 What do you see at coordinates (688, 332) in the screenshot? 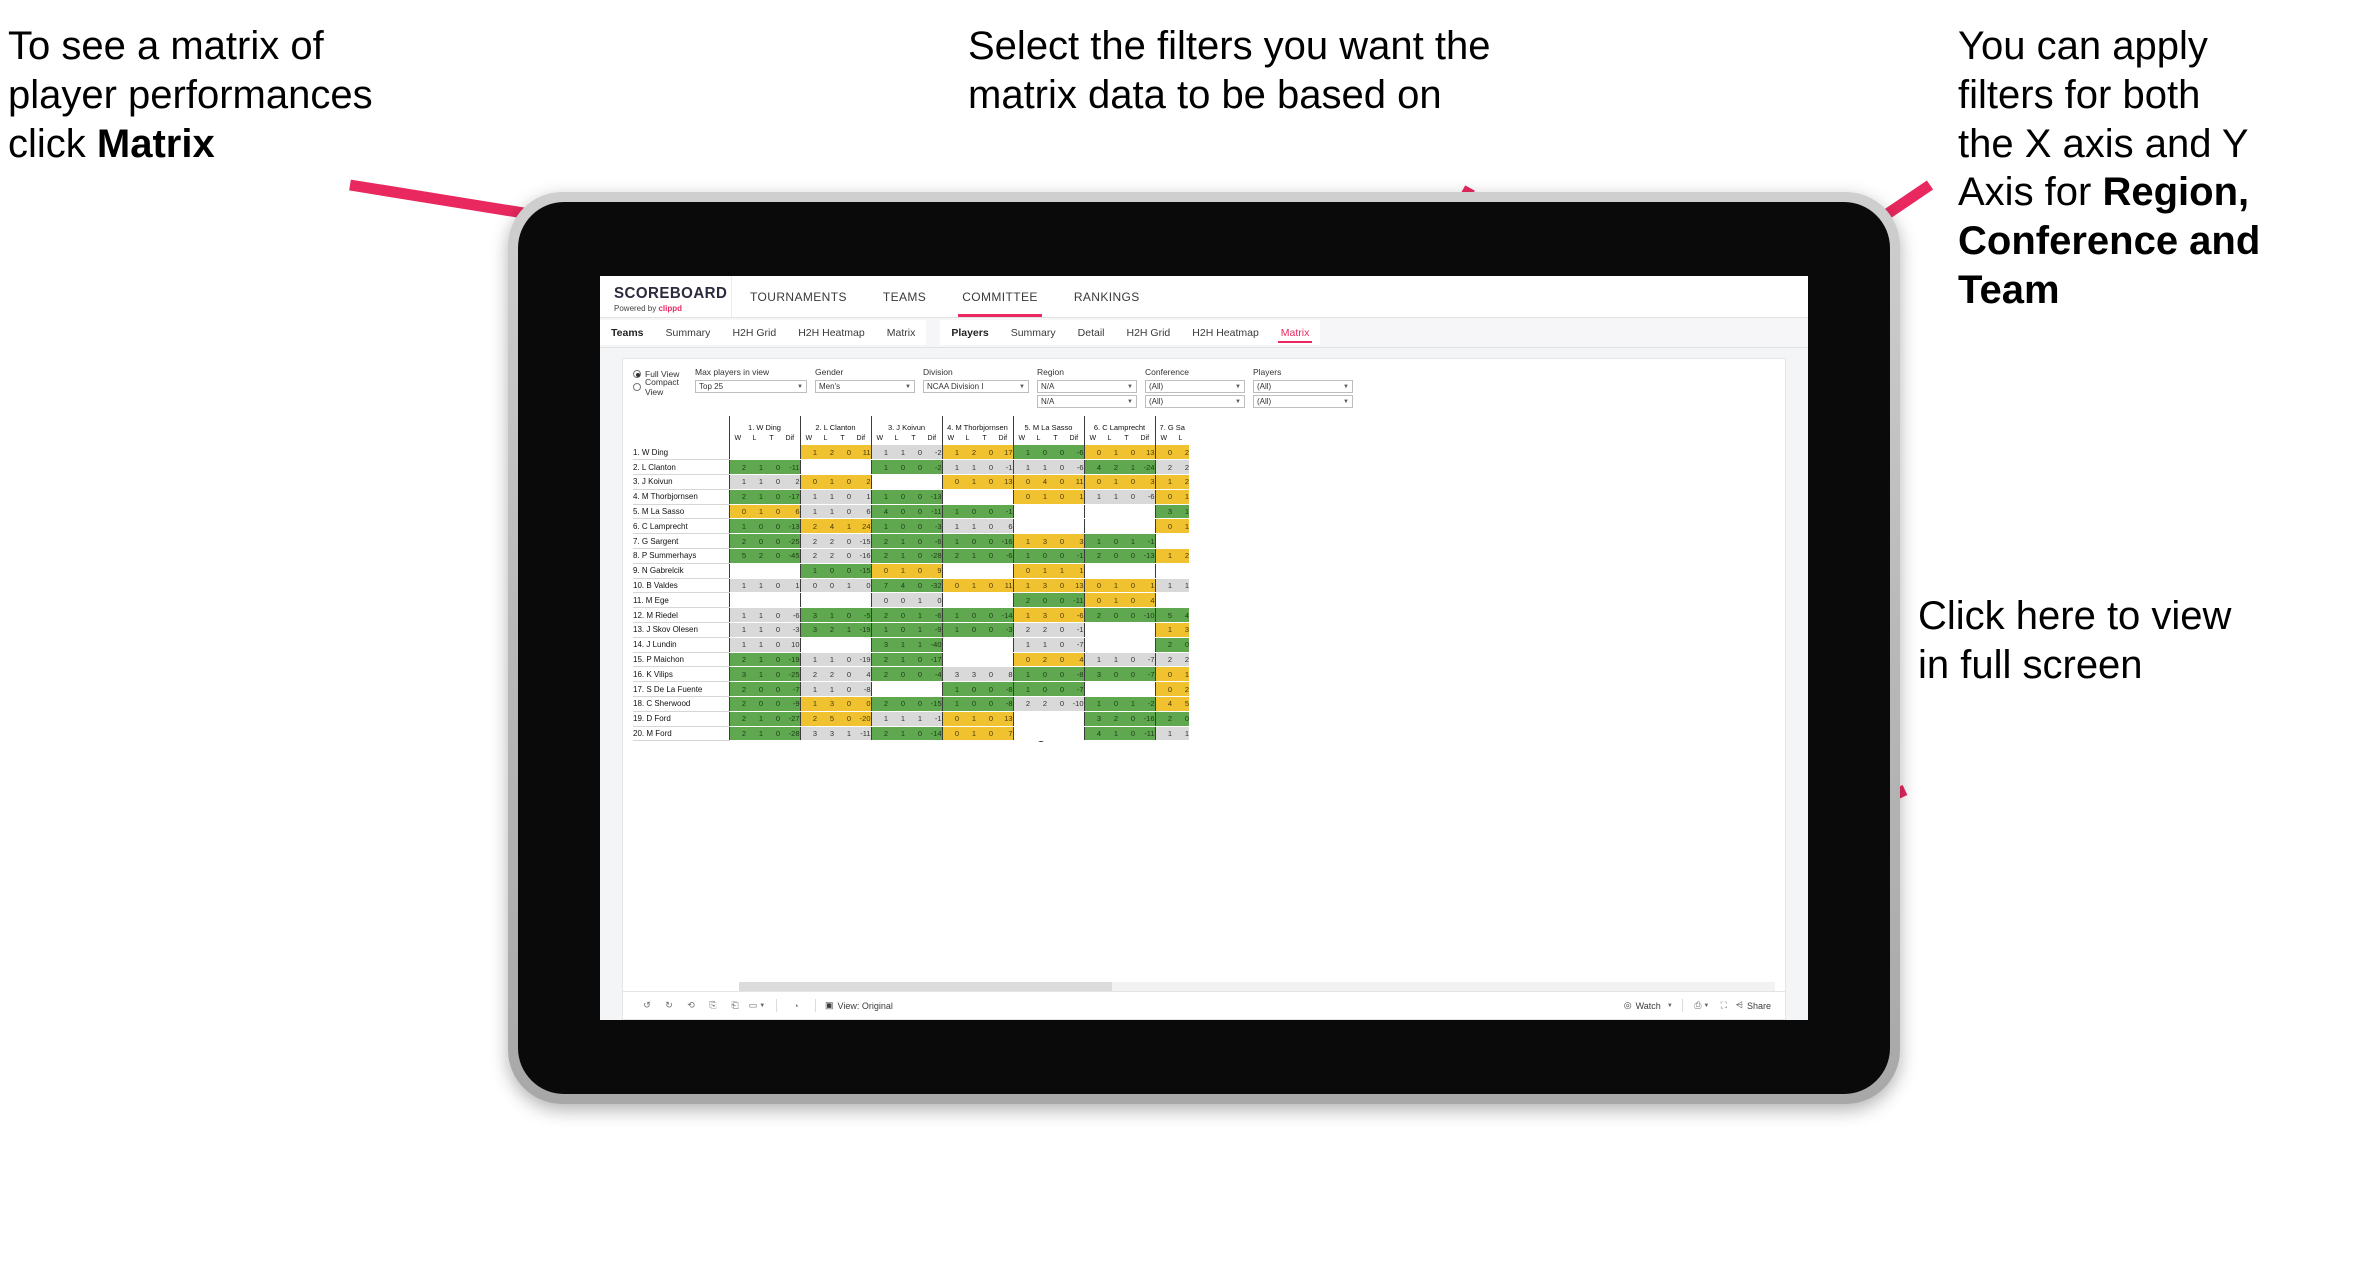
I see `tab-teams-summary: Summary` at bounding box center [688, 332].